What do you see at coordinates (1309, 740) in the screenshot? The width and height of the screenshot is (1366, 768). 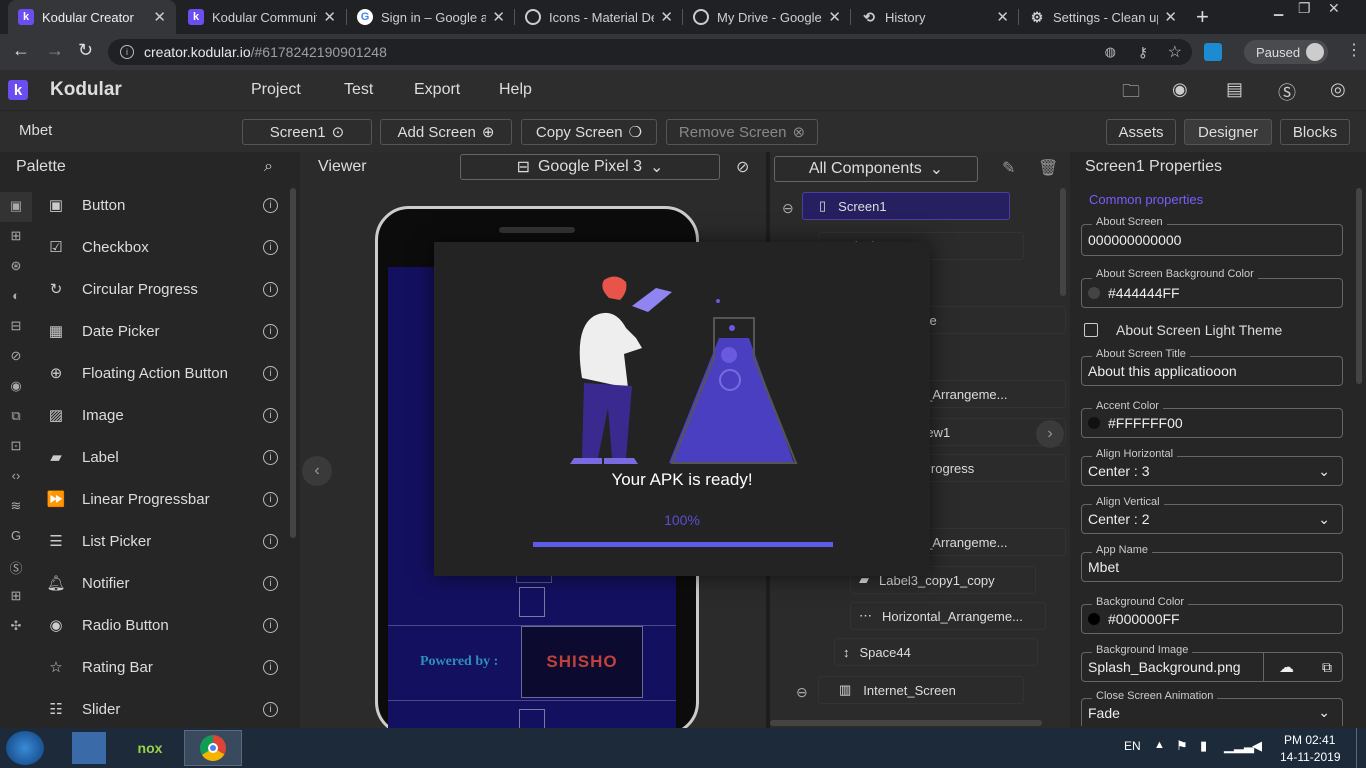 I see `clock-time: PM 02:41` at bounding box center [1309, 740].